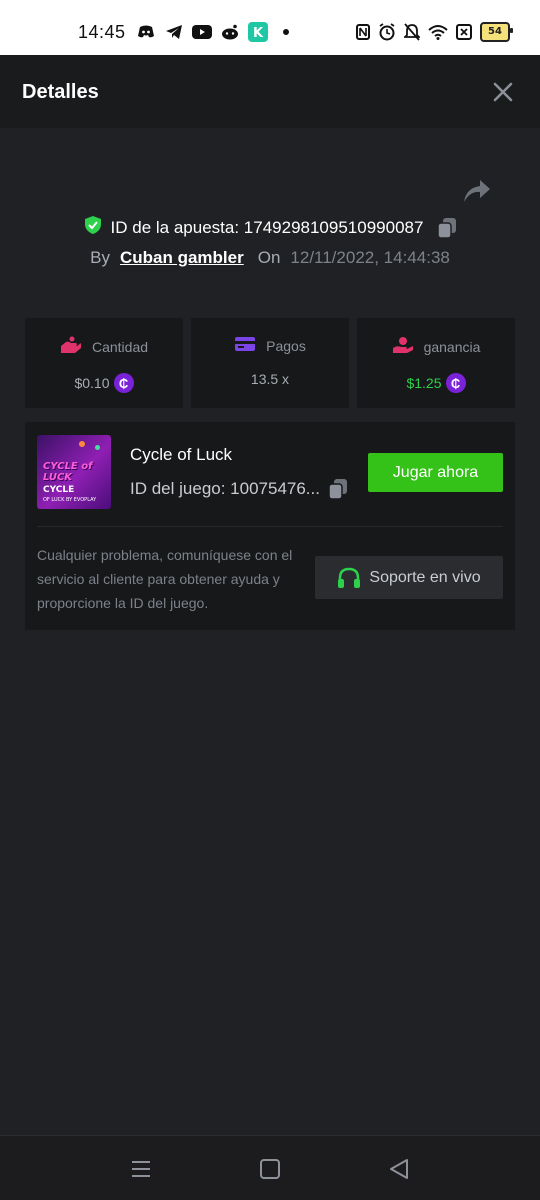 The height and width of the screenshot is (1200, 540). Describe the element at coordinates (245, 345) in the screenshot. I see `card-icon` at that location.